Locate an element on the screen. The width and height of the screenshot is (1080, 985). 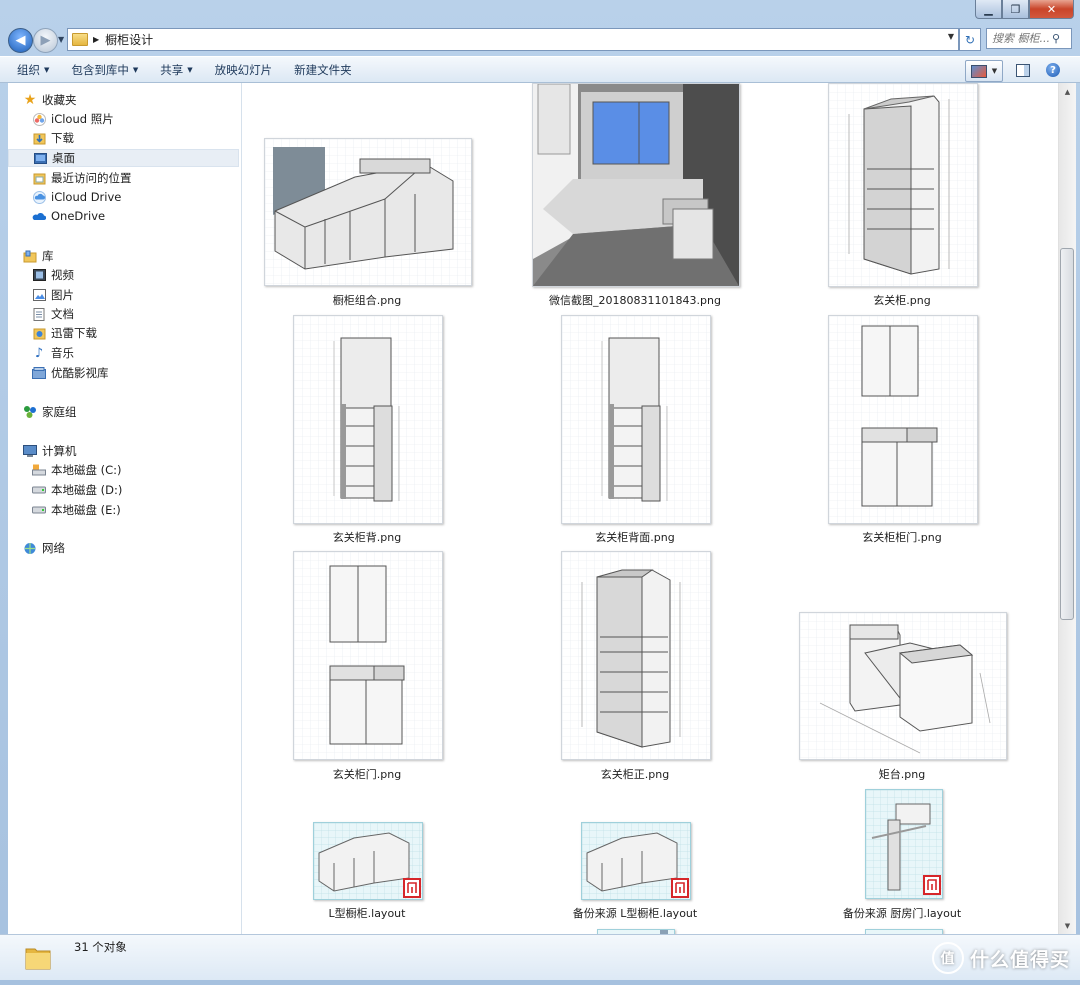
nav-libraries: 库 is located at coordinates (131, 256).